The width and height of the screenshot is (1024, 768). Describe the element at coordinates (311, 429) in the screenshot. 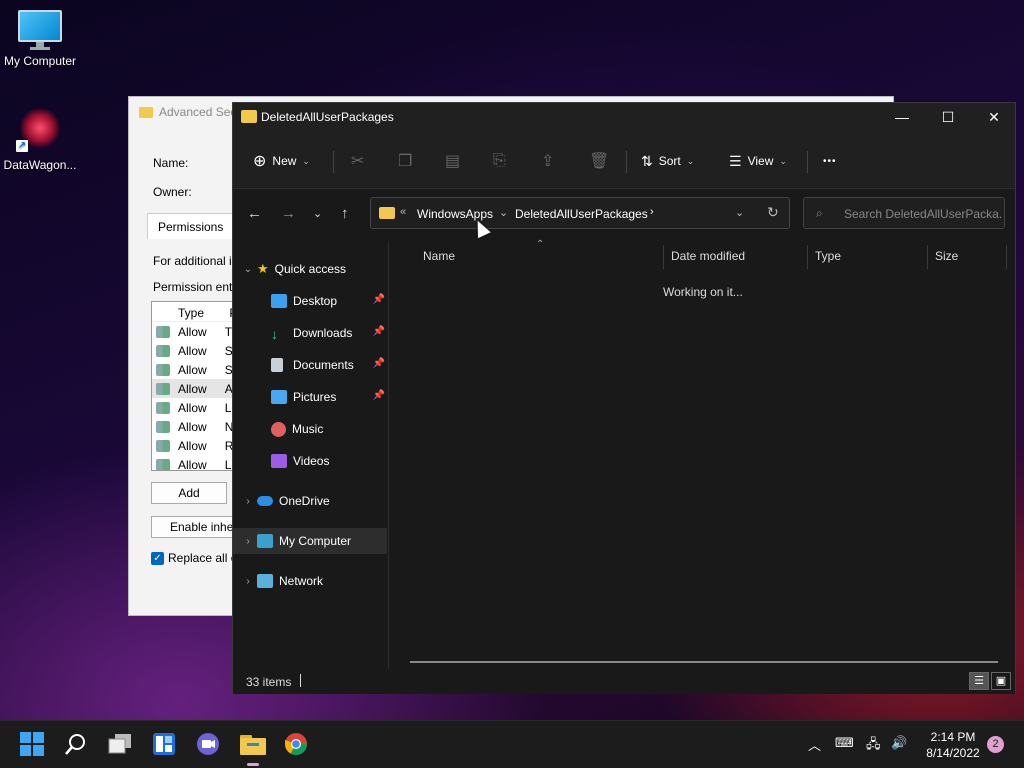

I see `sidebar-item-music: Music` at that location.